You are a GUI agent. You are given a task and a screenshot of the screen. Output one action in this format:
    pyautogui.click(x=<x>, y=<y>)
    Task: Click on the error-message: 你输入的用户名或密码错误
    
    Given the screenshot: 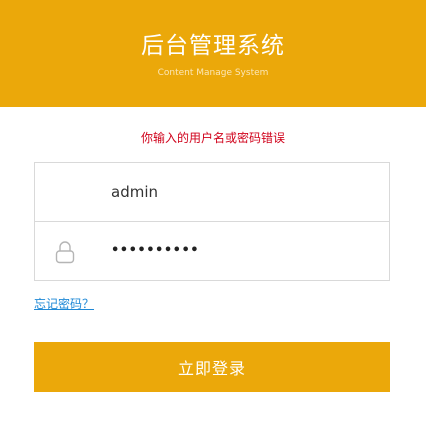 What is the action you would take?
    pyautogui.click(x=212, y=138)
    